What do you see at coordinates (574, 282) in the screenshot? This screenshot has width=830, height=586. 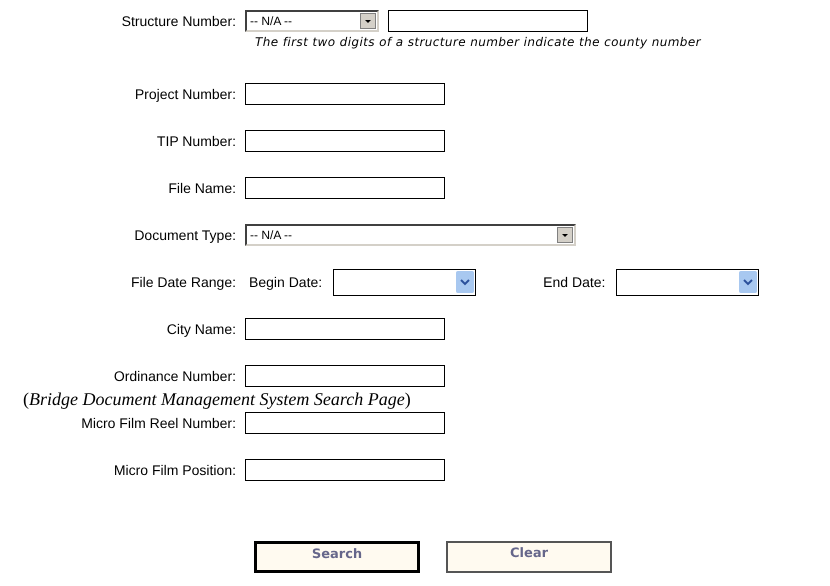 I see `field-label: End Date:` at bounding box center [574, 282].